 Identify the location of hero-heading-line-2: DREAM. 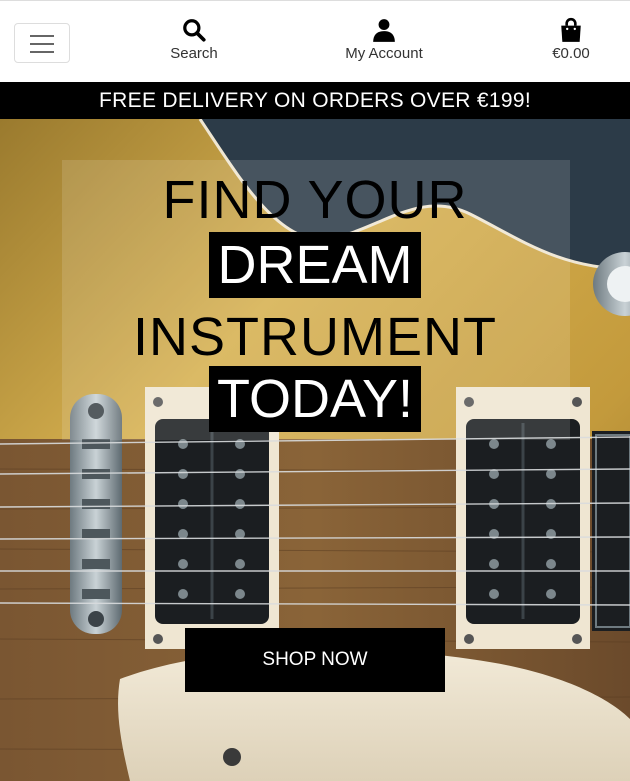
(315, 265).